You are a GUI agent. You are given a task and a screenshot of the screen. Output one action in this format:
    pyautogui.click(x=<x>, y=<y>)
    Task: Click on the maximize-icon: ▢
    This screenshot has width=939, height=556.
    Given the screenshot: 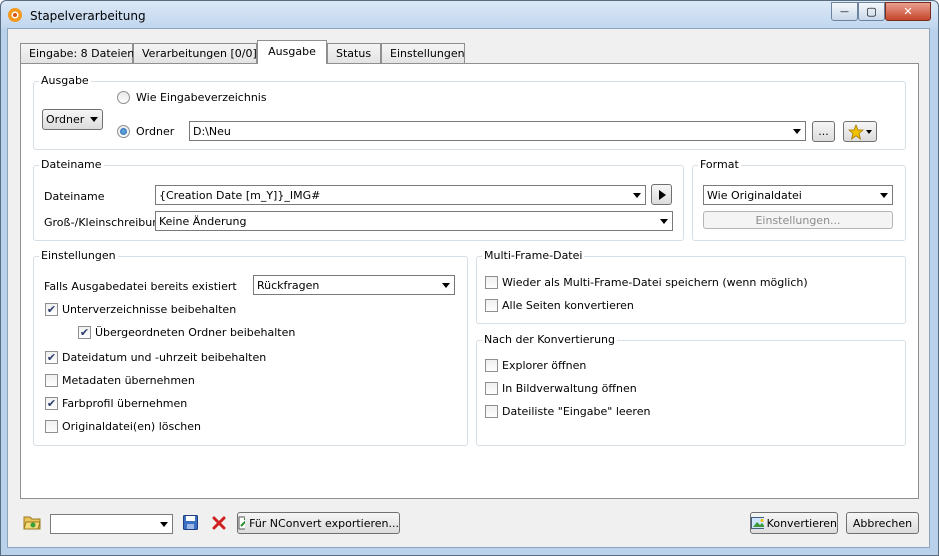 What is the action you would take?
    pyautogui.click(x=871, y=11)
    